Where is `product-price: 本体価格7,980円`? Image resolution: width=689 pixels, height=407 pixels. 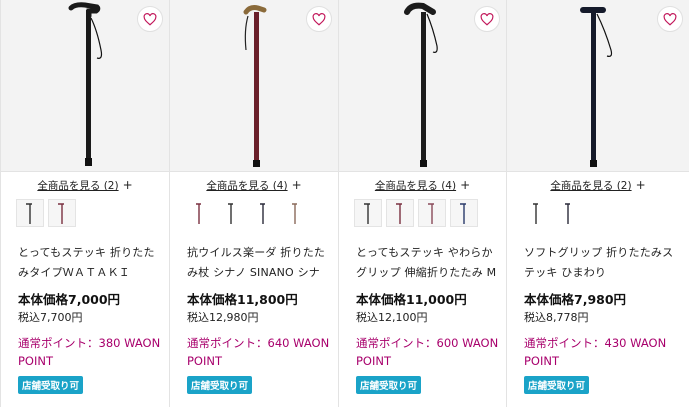
product-price: 本体価格7,980円 is located at coordinates (575, 299).